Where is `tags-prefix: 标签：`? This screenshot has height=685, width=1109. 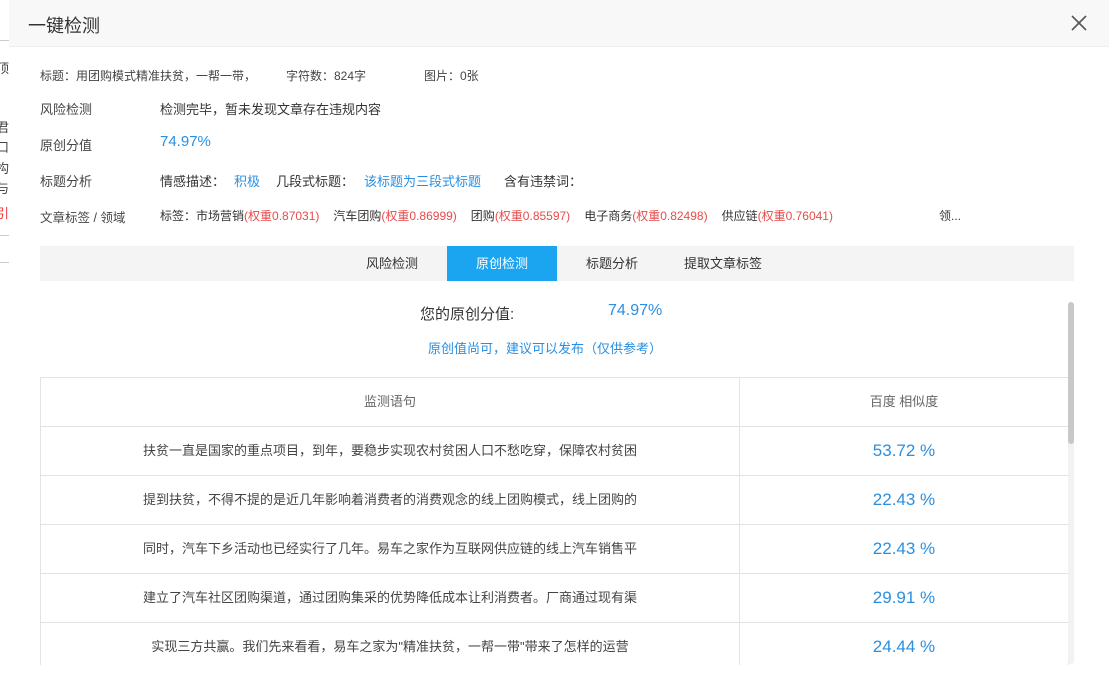 tags-prefix: 标签： is located at coordinates (178, 216).